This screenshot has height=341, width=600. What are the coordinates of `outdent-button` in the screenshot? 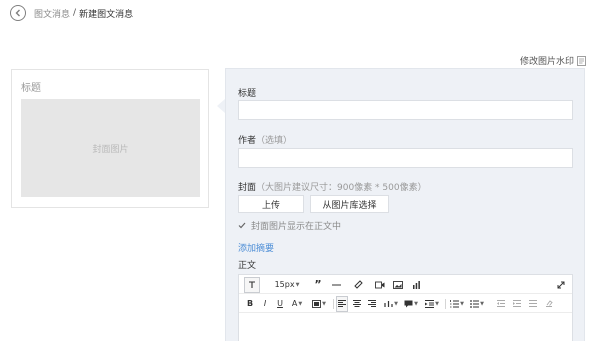 It's located at (501, 304).